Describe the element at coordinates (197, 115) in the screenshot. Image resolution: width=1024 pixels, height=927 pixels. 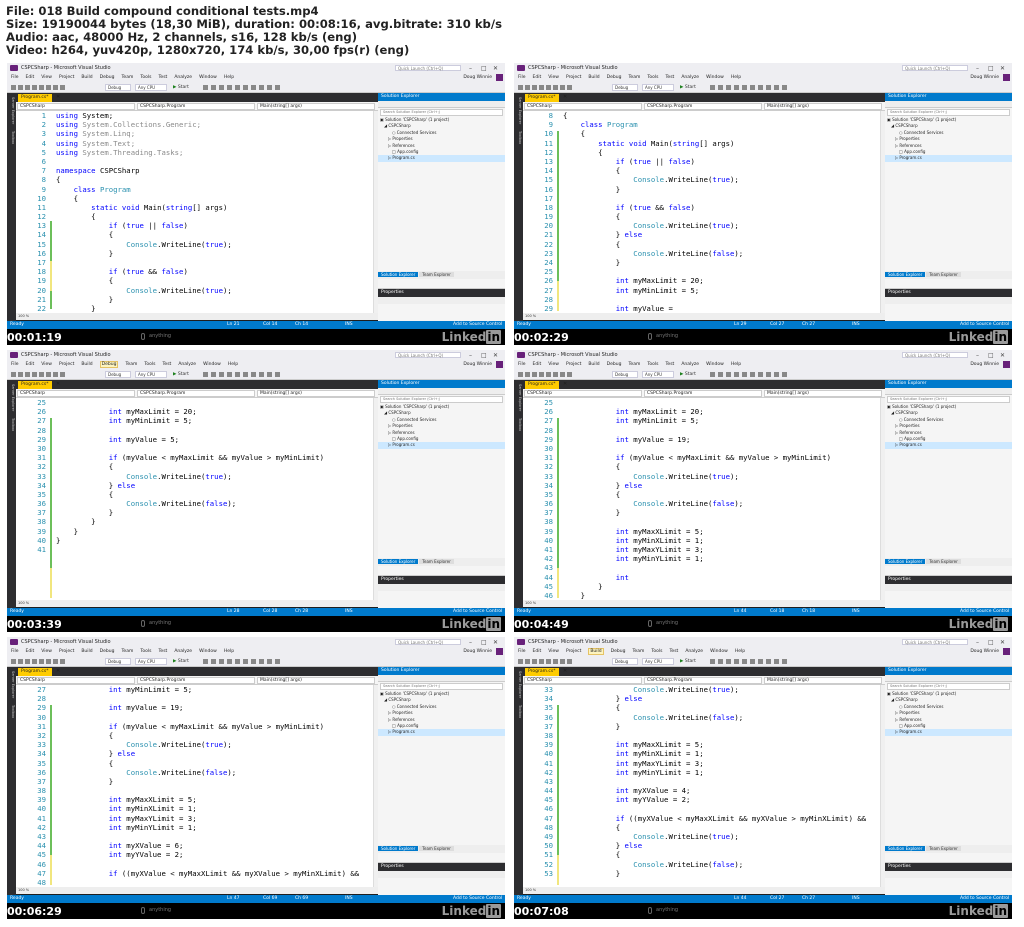
I see `code-line: 1 using System;` at that location.